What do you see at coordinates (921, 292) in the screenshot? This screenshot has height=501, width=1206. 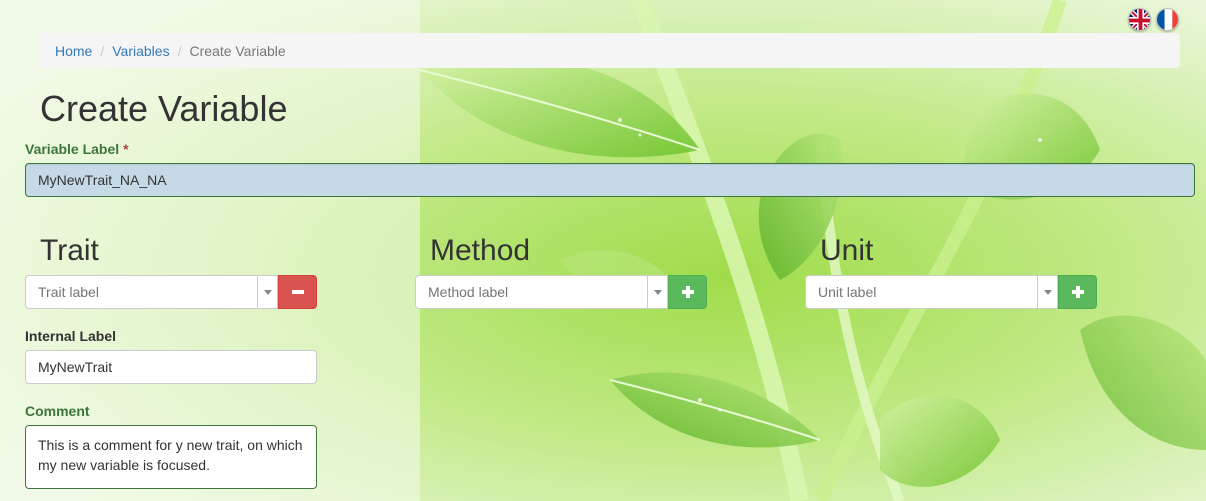 I see `unit-label-input` at bounding box center [921, 292].